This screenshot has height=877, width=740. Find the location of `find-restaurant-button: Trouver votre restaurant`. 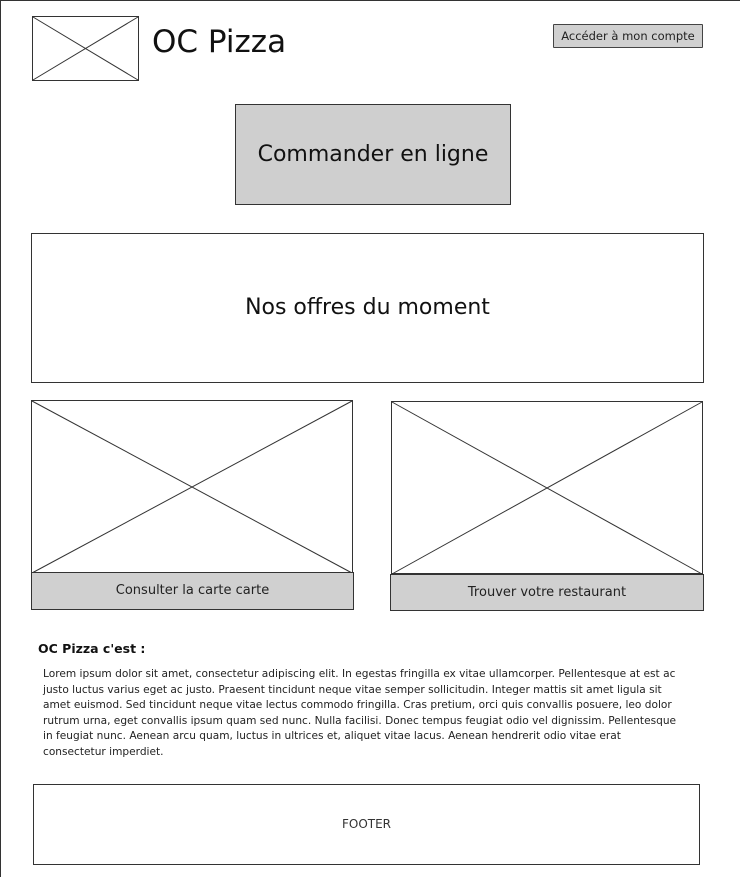

find-restaurant-button: Trouver votre restaurant is located at coordinates (547, 592).